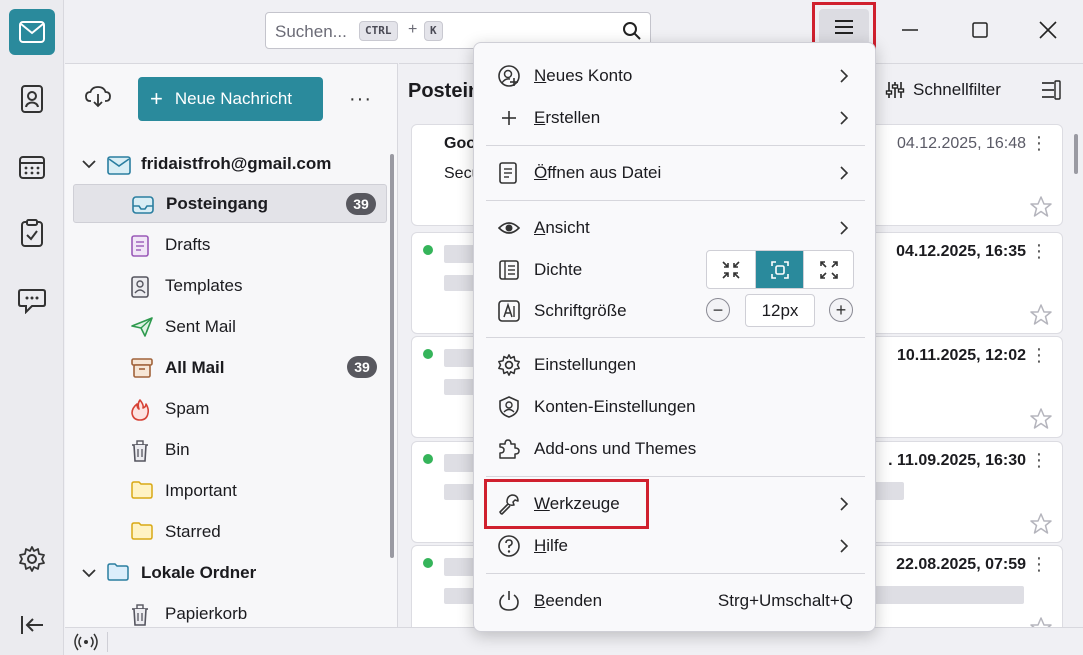 The height and width of the screenshot is (655, 1083). What do you see at coordinates (187, 408) in the screenshot?
I see `folder-label: Spam` at bounding box center [187, 408].